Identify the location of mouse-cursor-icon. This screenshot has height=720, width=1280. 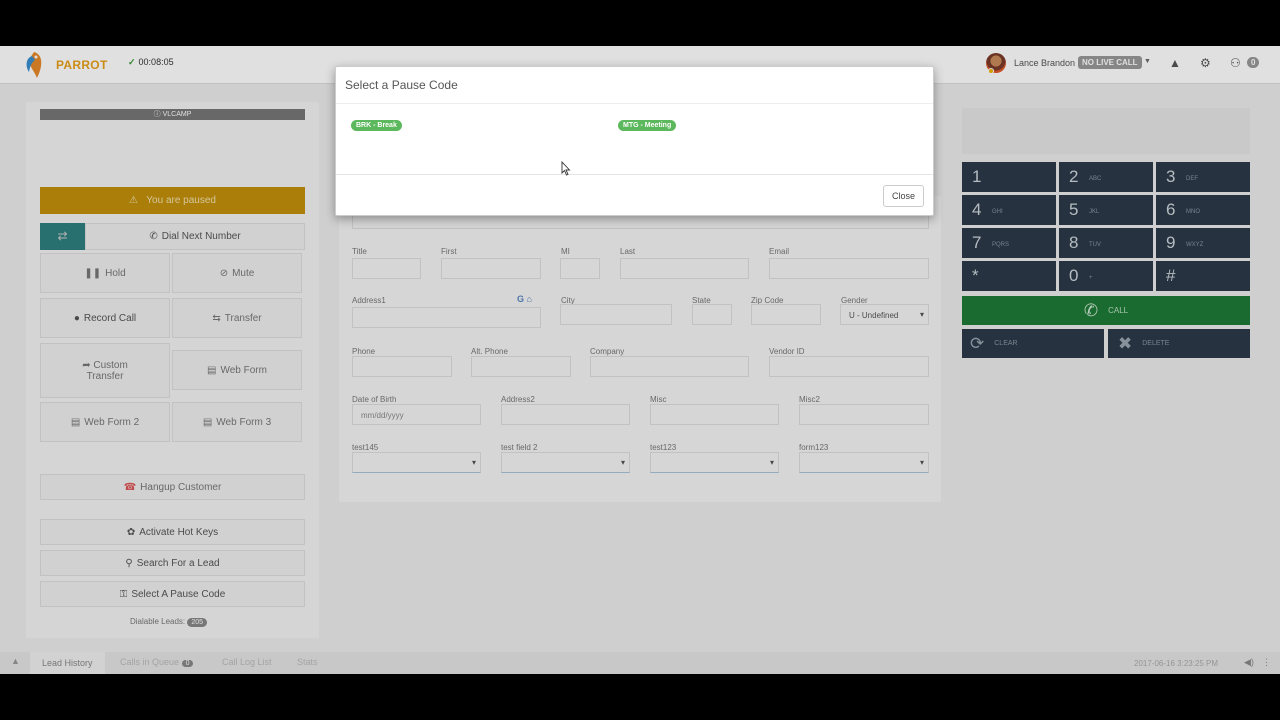
(566, 168).